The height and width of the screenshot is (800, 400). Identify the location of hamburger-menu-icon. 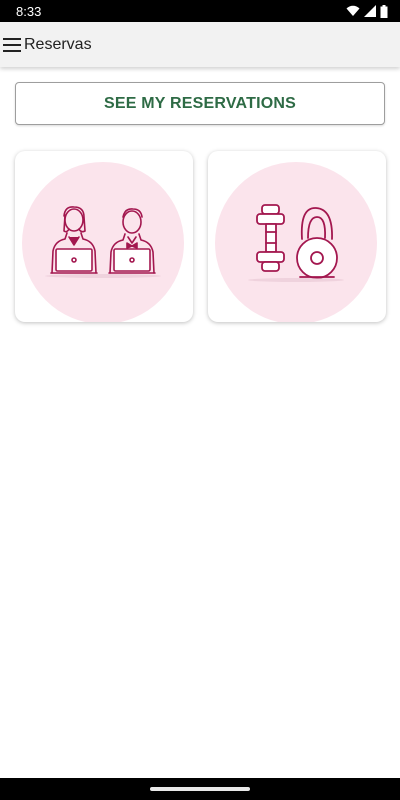
(12, 44).